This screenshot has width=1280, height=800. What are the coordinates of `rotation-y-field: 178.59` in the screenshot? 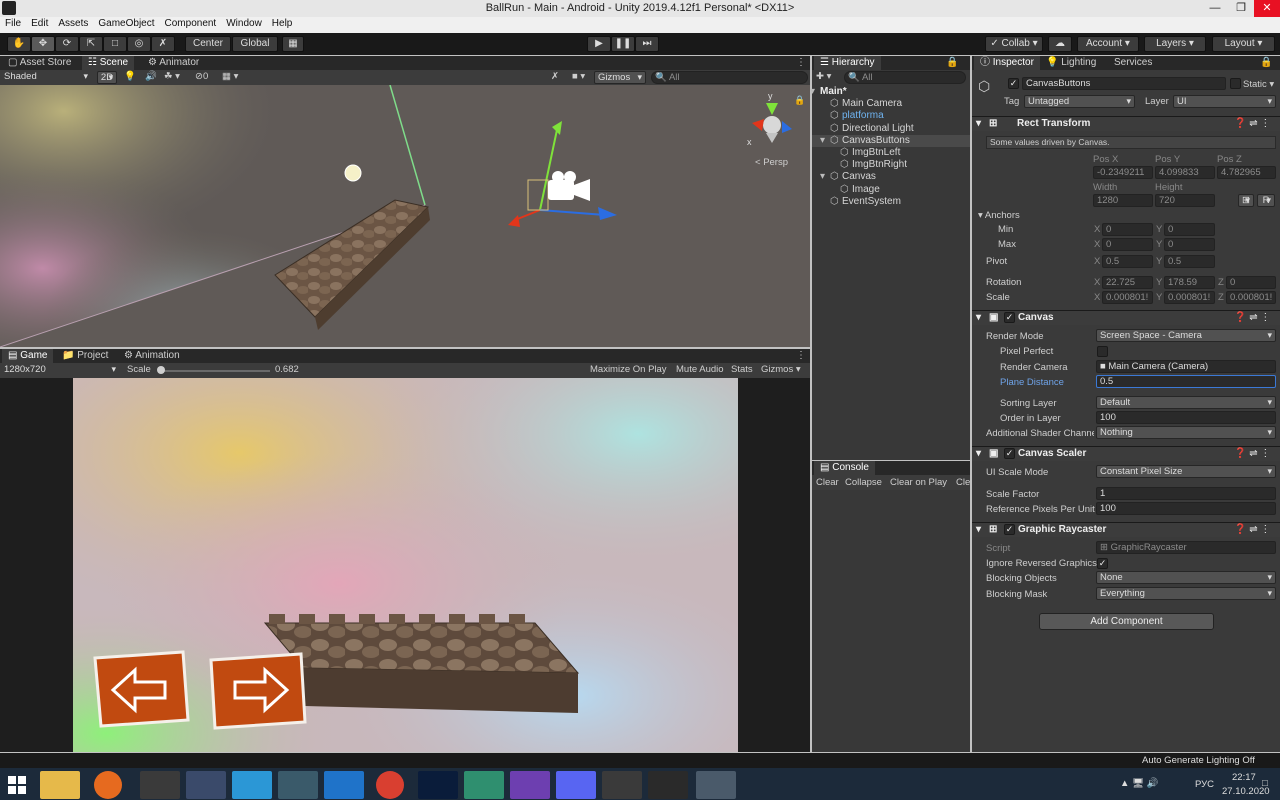 It's located at (1189, 282).